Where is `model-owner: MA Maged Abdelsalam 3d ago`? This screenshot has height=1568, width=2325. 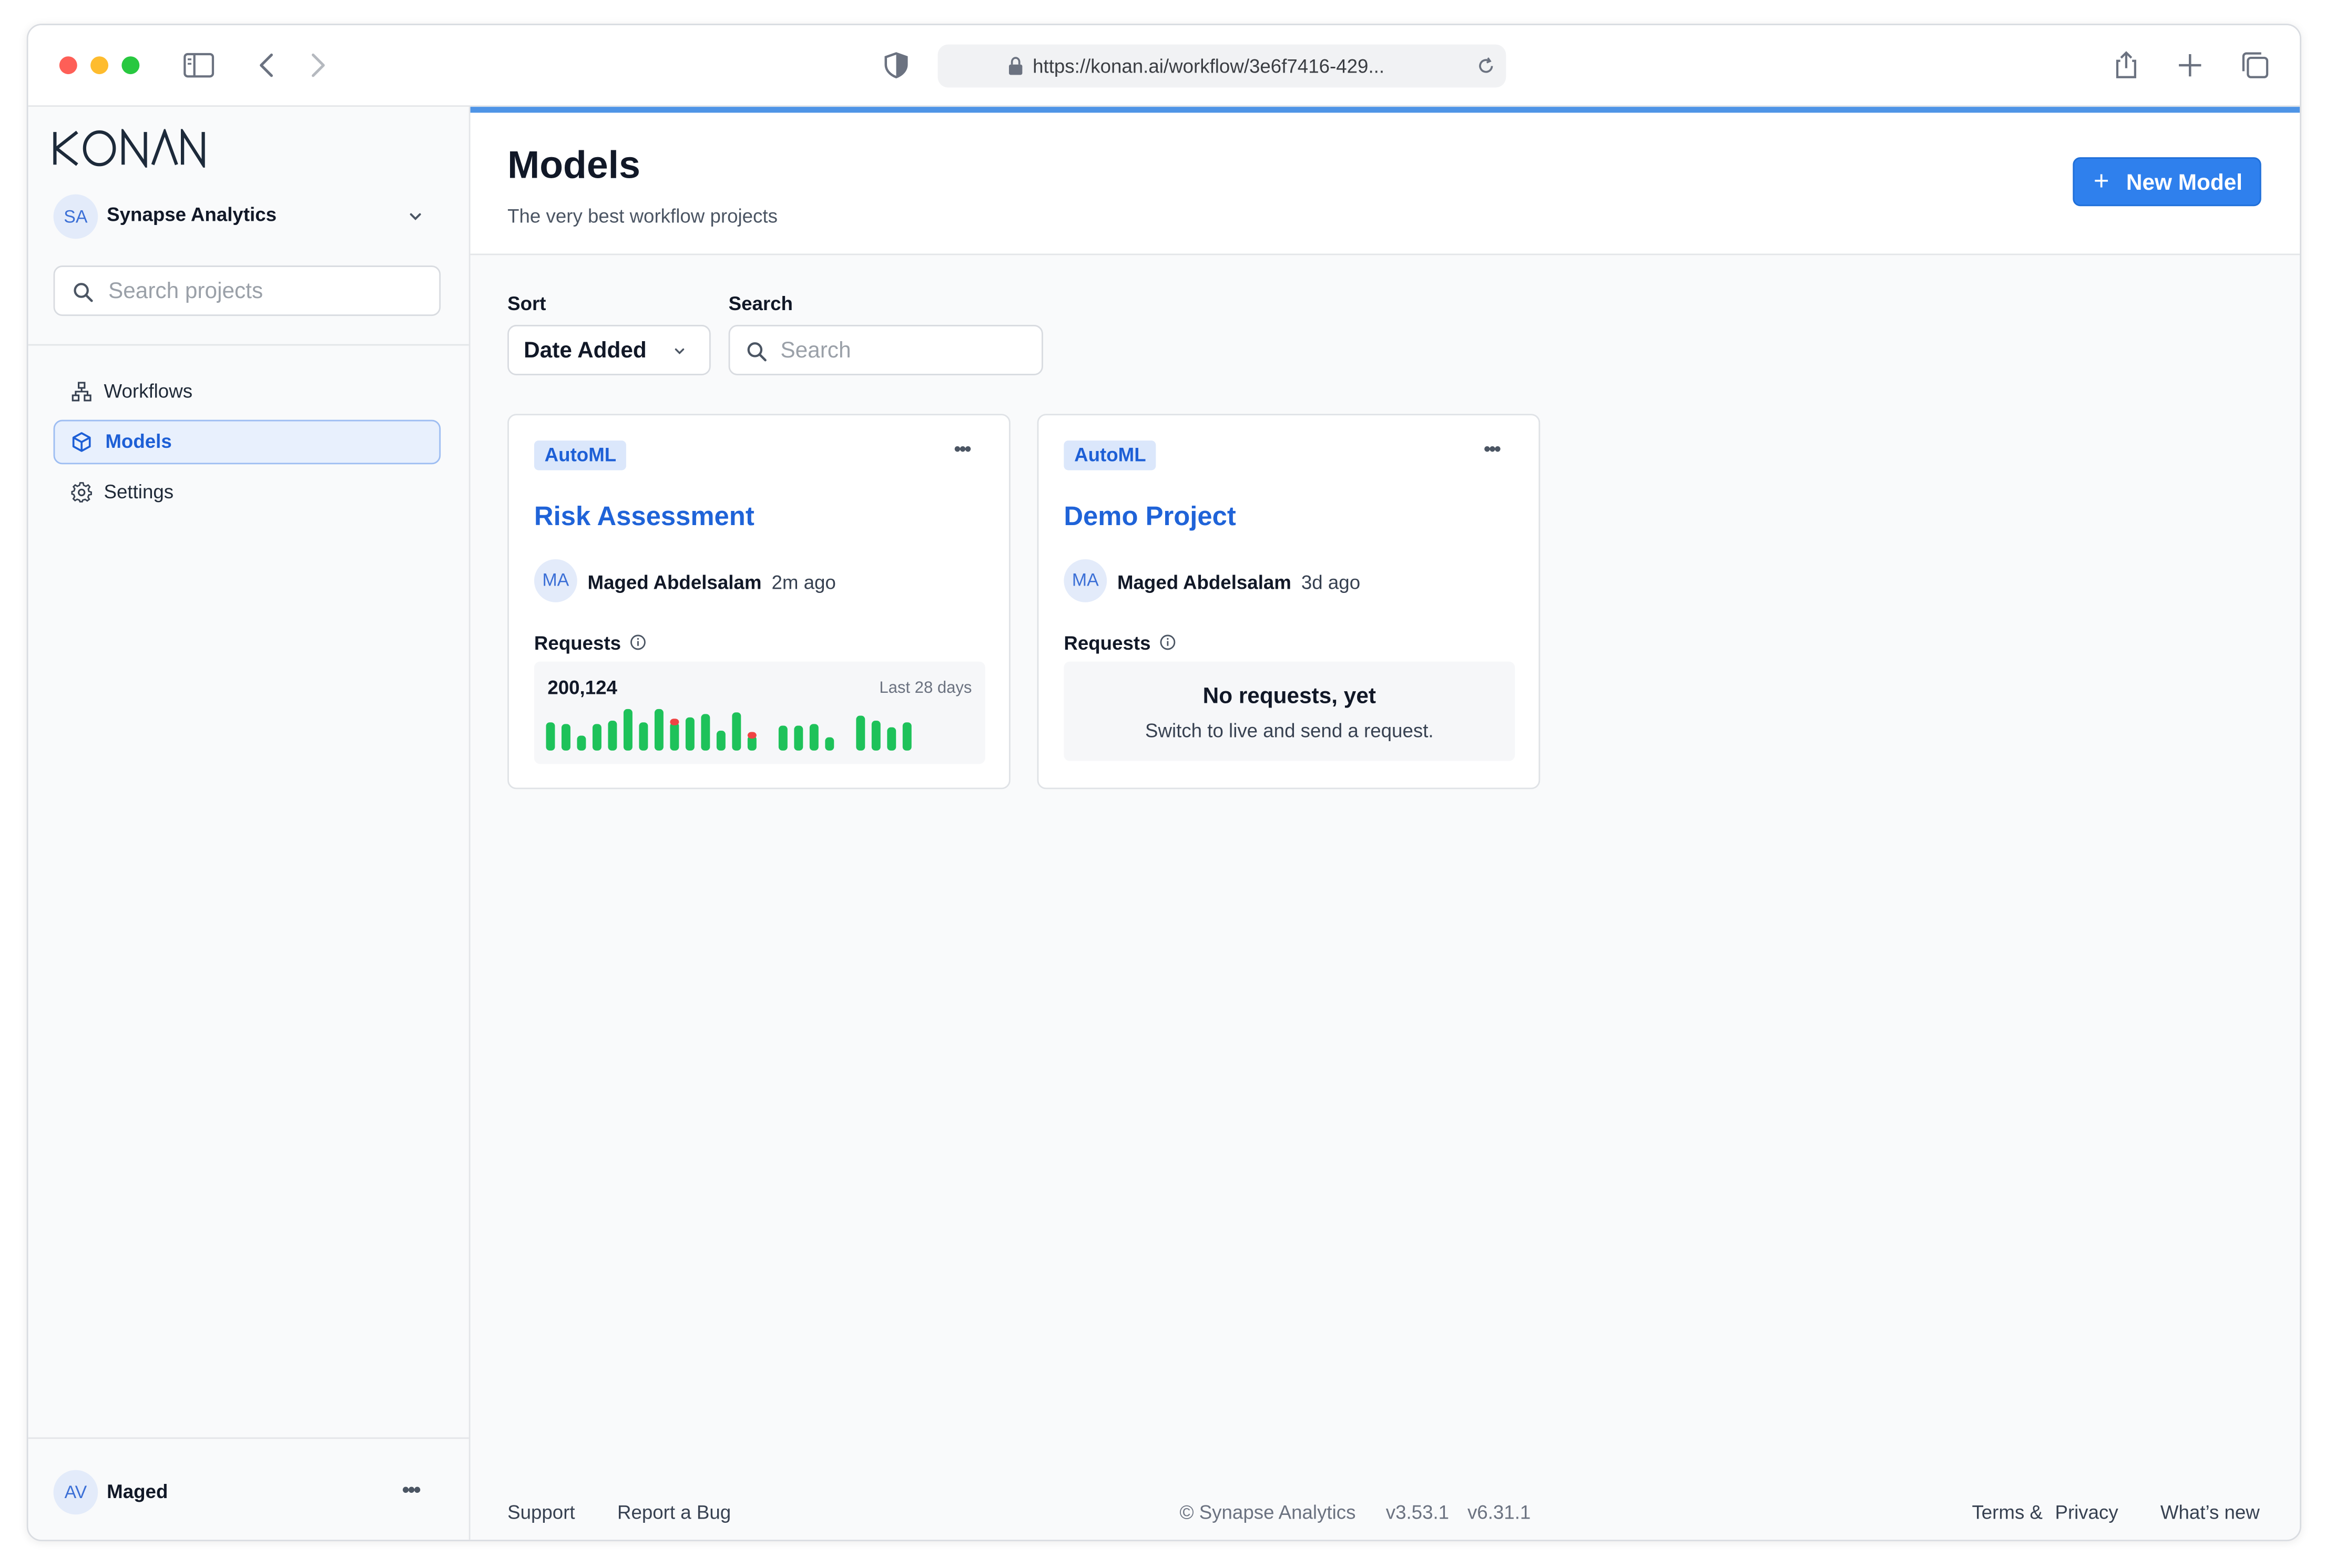 model-owner: MA Maged Abdelsalam 3d ago is located at coordinates (1286, 581).